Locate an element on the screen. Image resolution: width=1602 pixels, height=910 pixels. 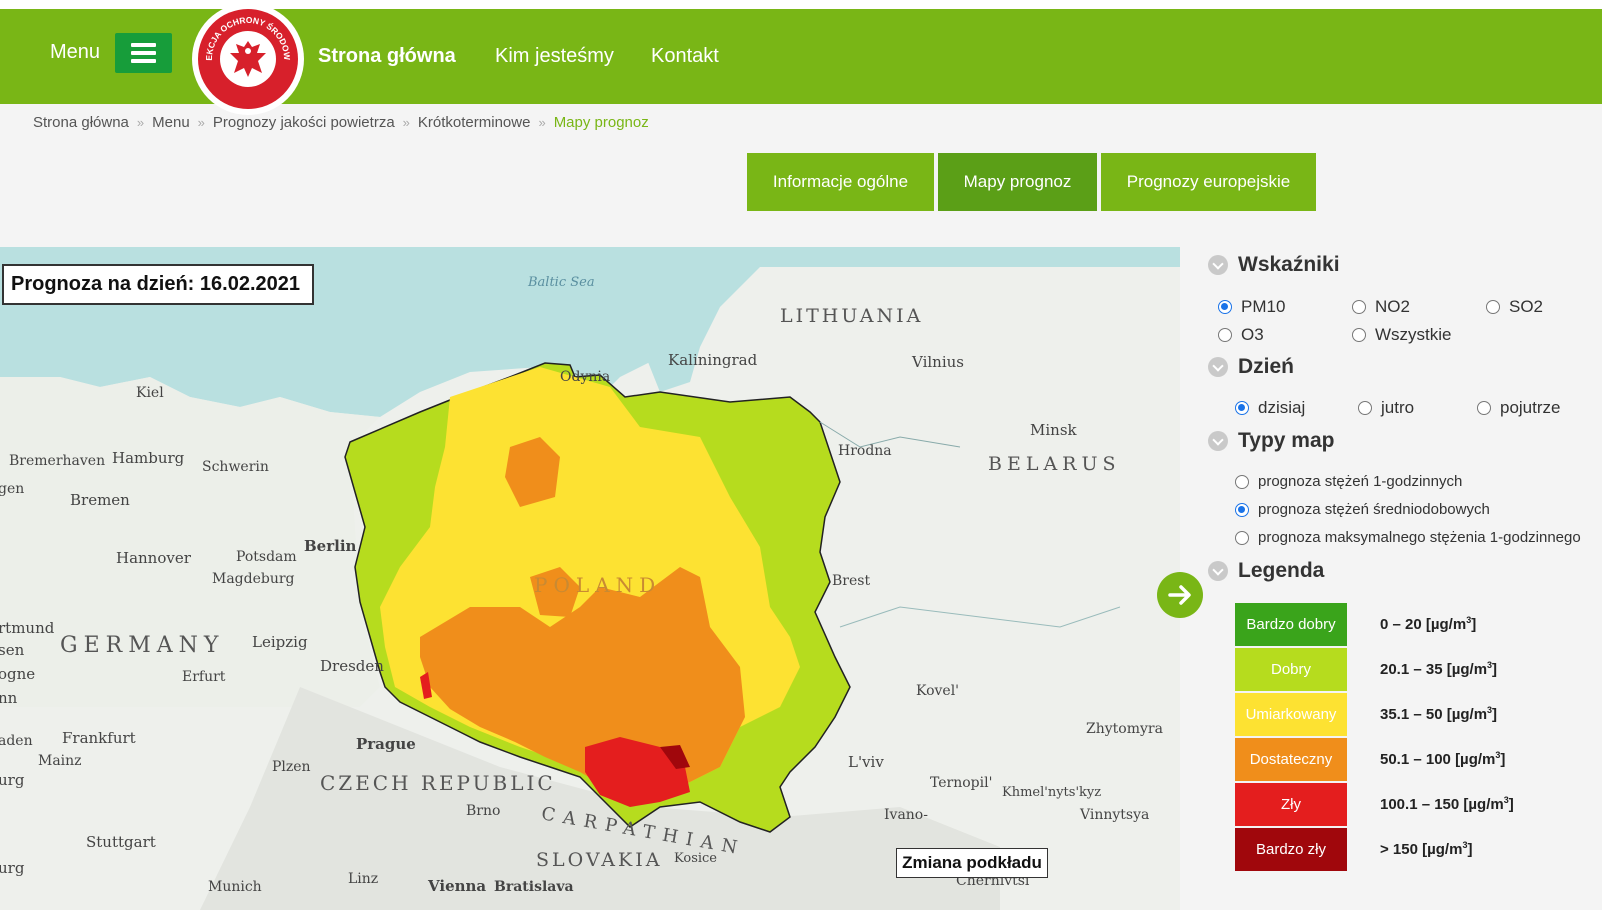
map-label-slovakia: SLOVAKIA is located at coordinates (599, 860).